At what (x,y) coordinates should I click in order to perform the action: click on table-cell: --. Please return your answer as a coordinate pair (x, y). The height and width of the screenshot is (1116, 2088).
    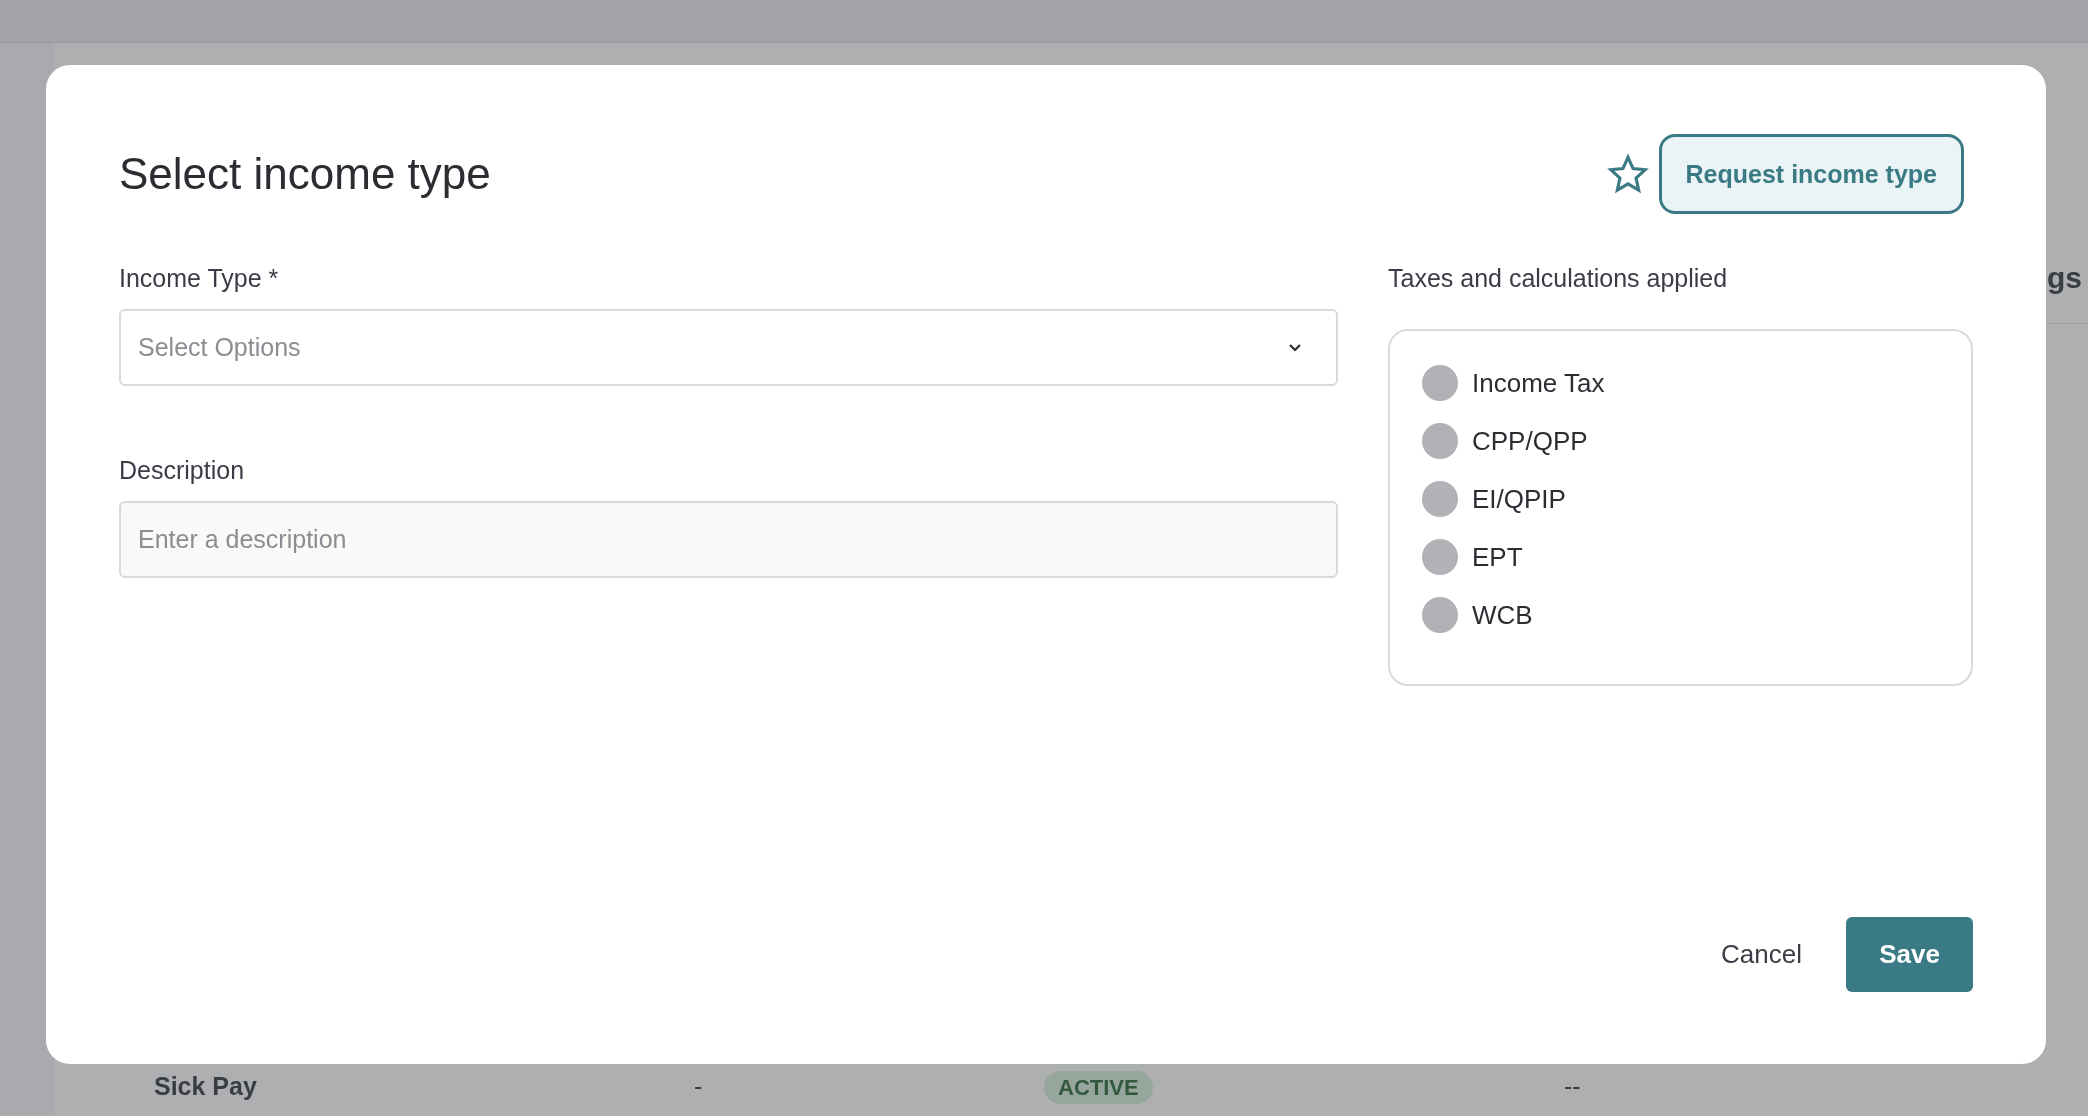
    Looking at the image, I should click on (1572, 1086).